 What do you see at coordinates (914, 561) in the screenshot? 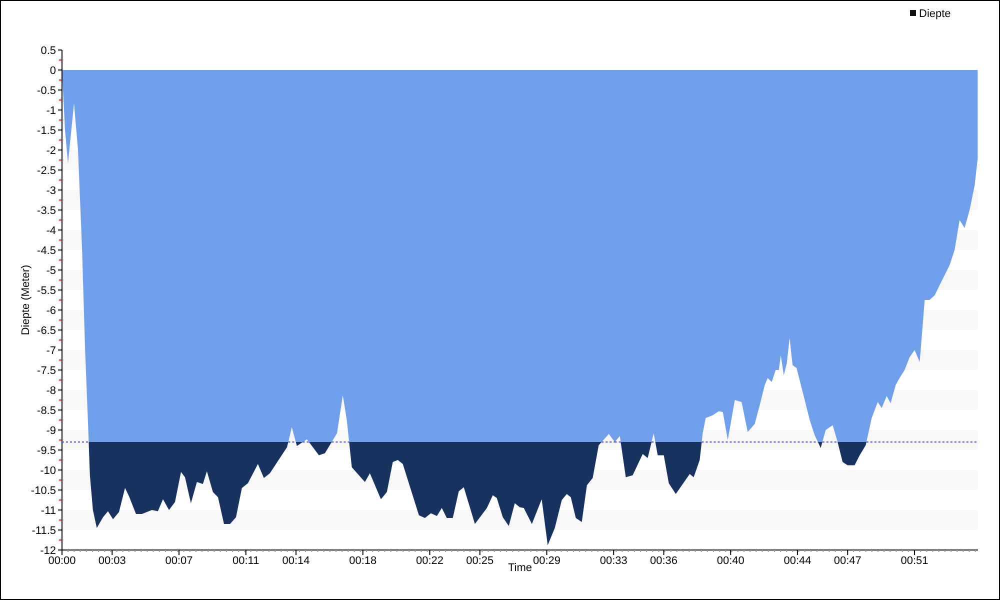
I see `axis-tick-label: 00:51` at bounding box center [914, 561].